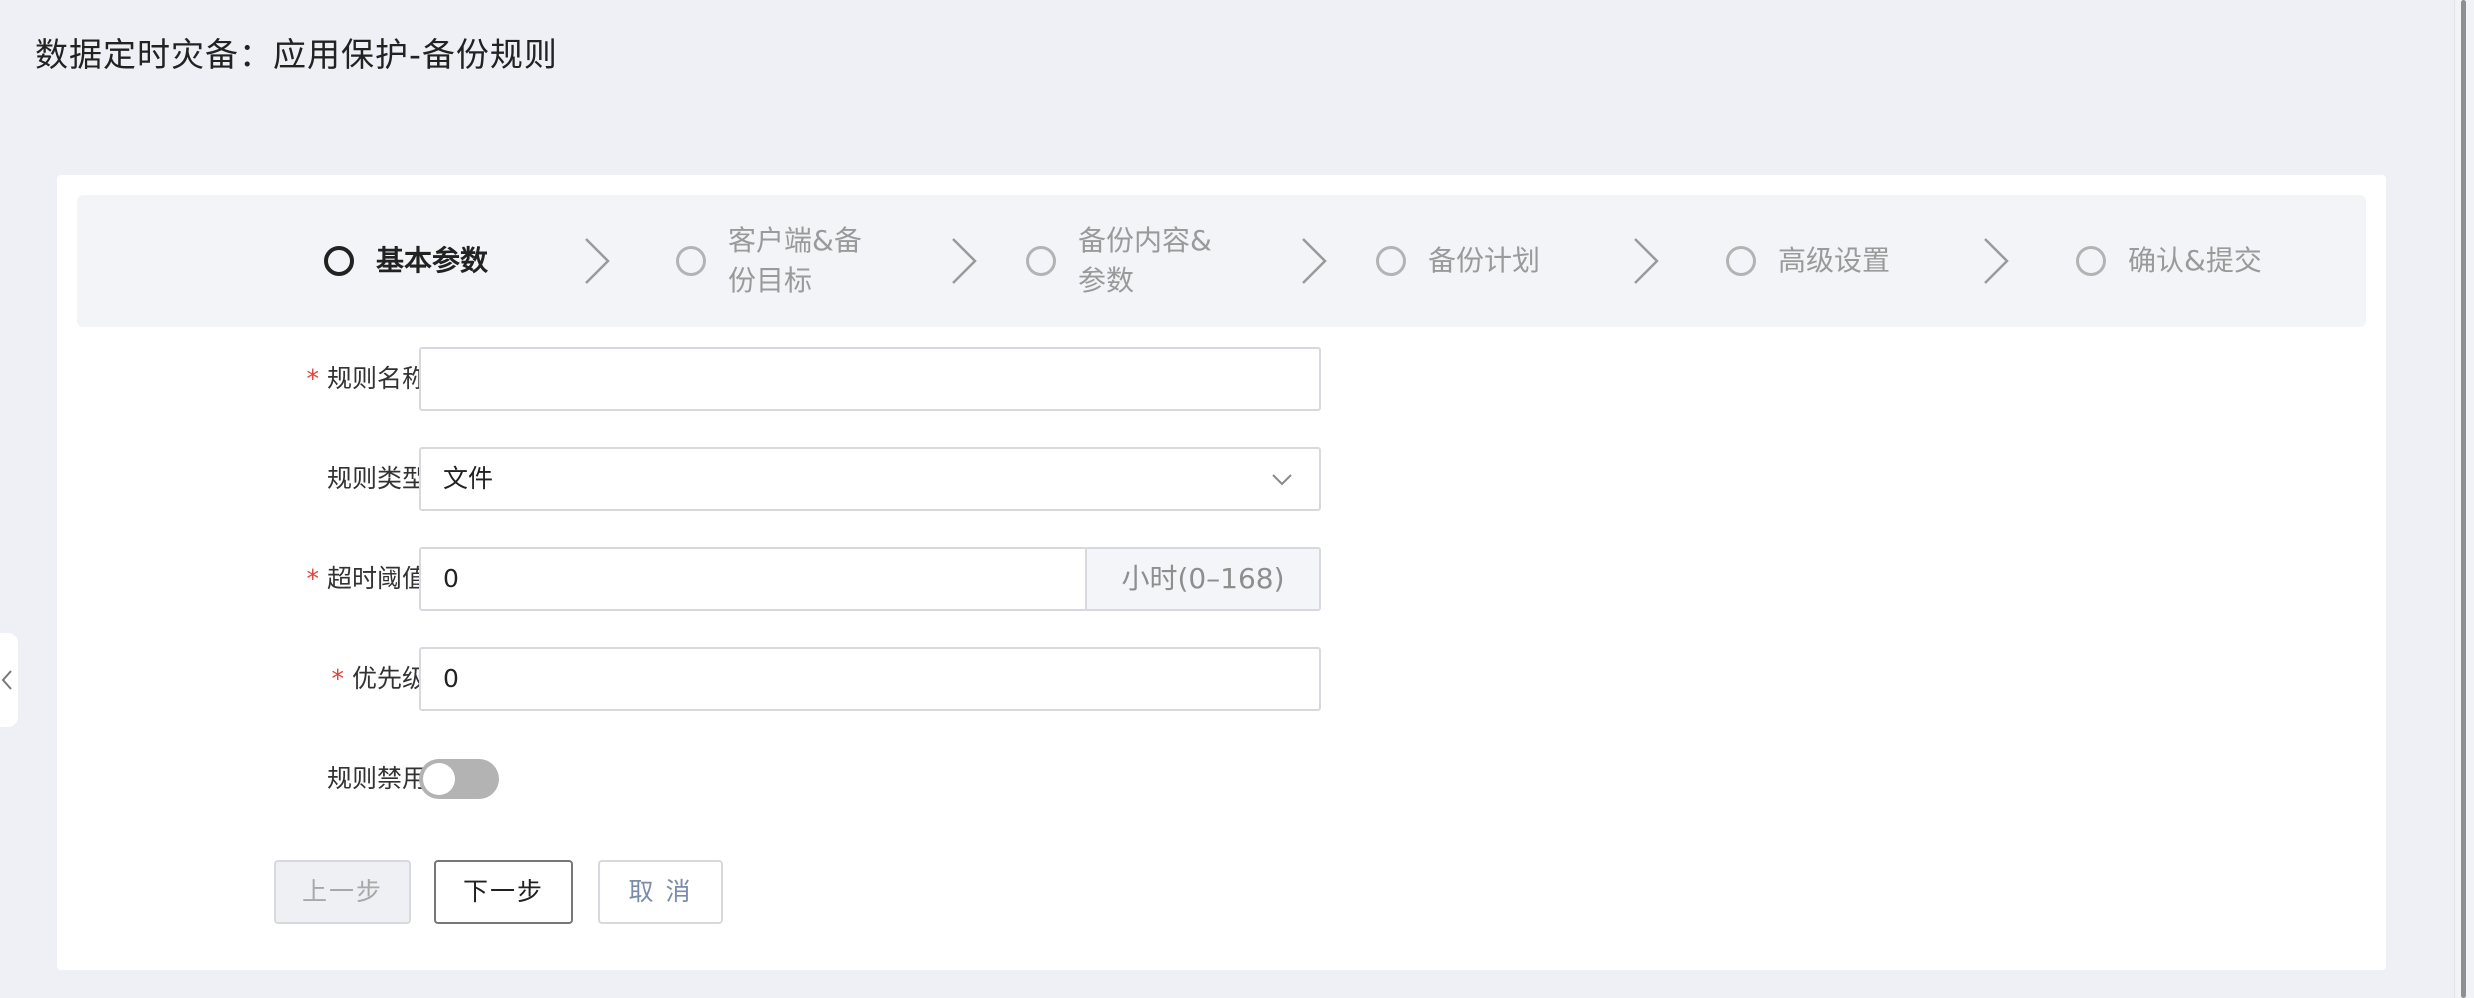 The width and height of the screenshot is (2474, 998). I want to click on step-client-target: 客户端&备 份目标, so click(769, 261).